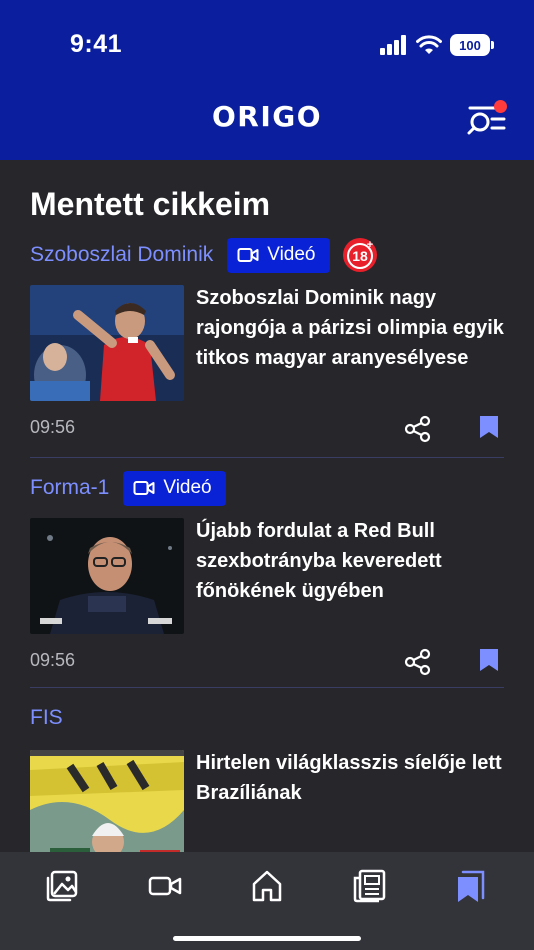 The width and height of the screenshot is (534, 950). I want to click on signal-icon, so click(393, 45).